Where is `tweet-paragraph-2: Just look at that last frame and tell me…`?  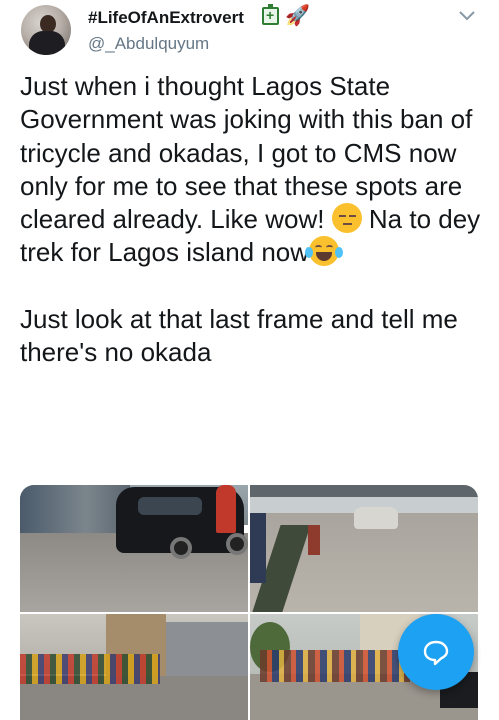 tweet-paragraph-2: Just look at that last frame and tell me… is located at coordinates (239, 335).